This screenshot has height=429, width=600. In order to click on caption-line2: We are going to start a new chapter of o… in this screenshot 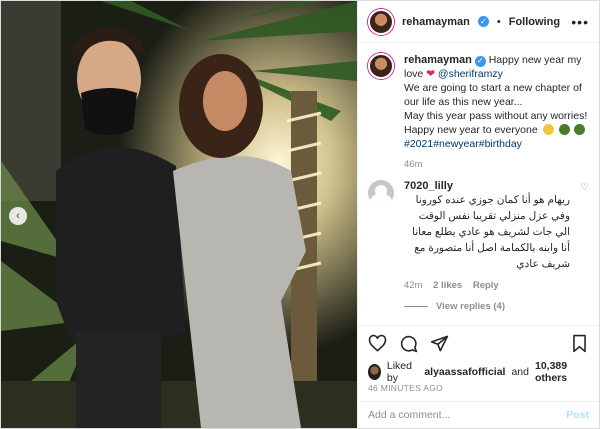, I will do `click(493, 95)`.